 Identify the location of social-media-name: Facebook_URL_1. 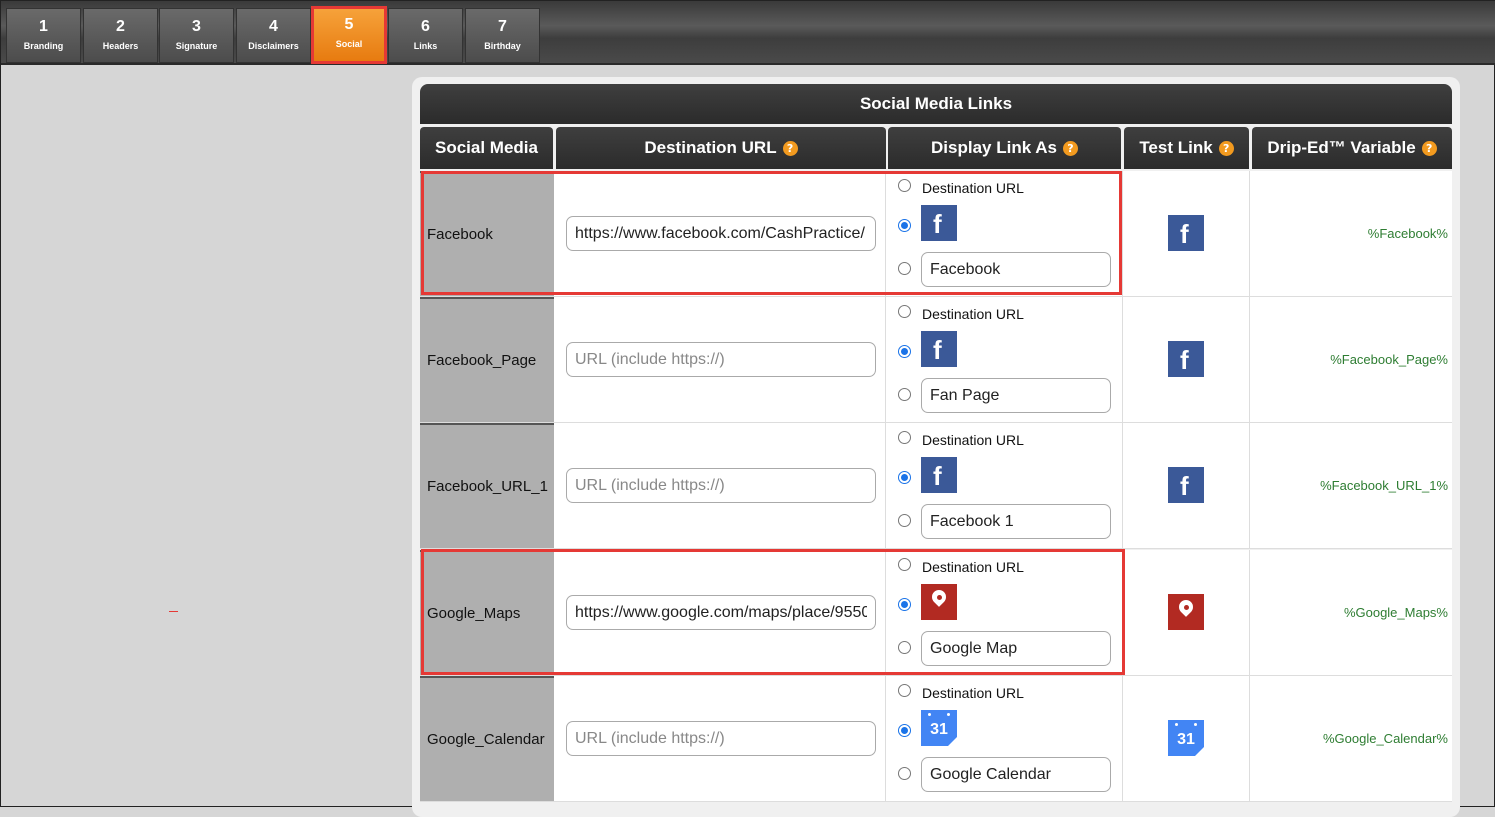
(487, 485).